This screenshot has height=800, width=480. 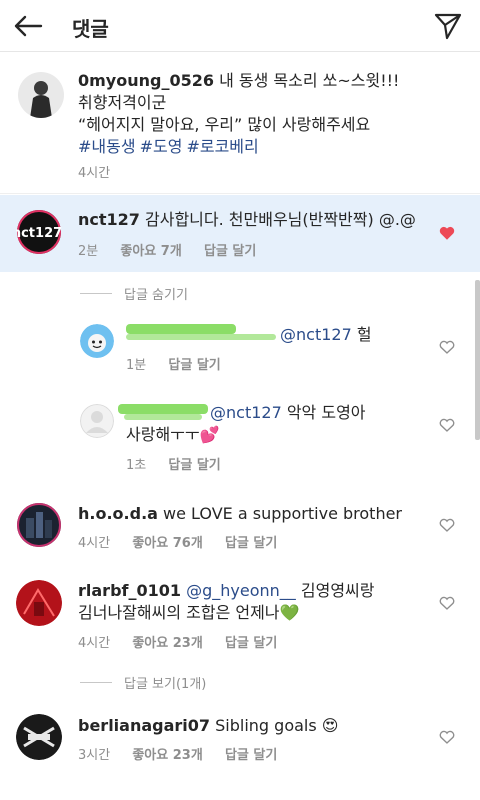 I want to click on comment-body: Sibling goals 😍, so click(x=274, y=725).